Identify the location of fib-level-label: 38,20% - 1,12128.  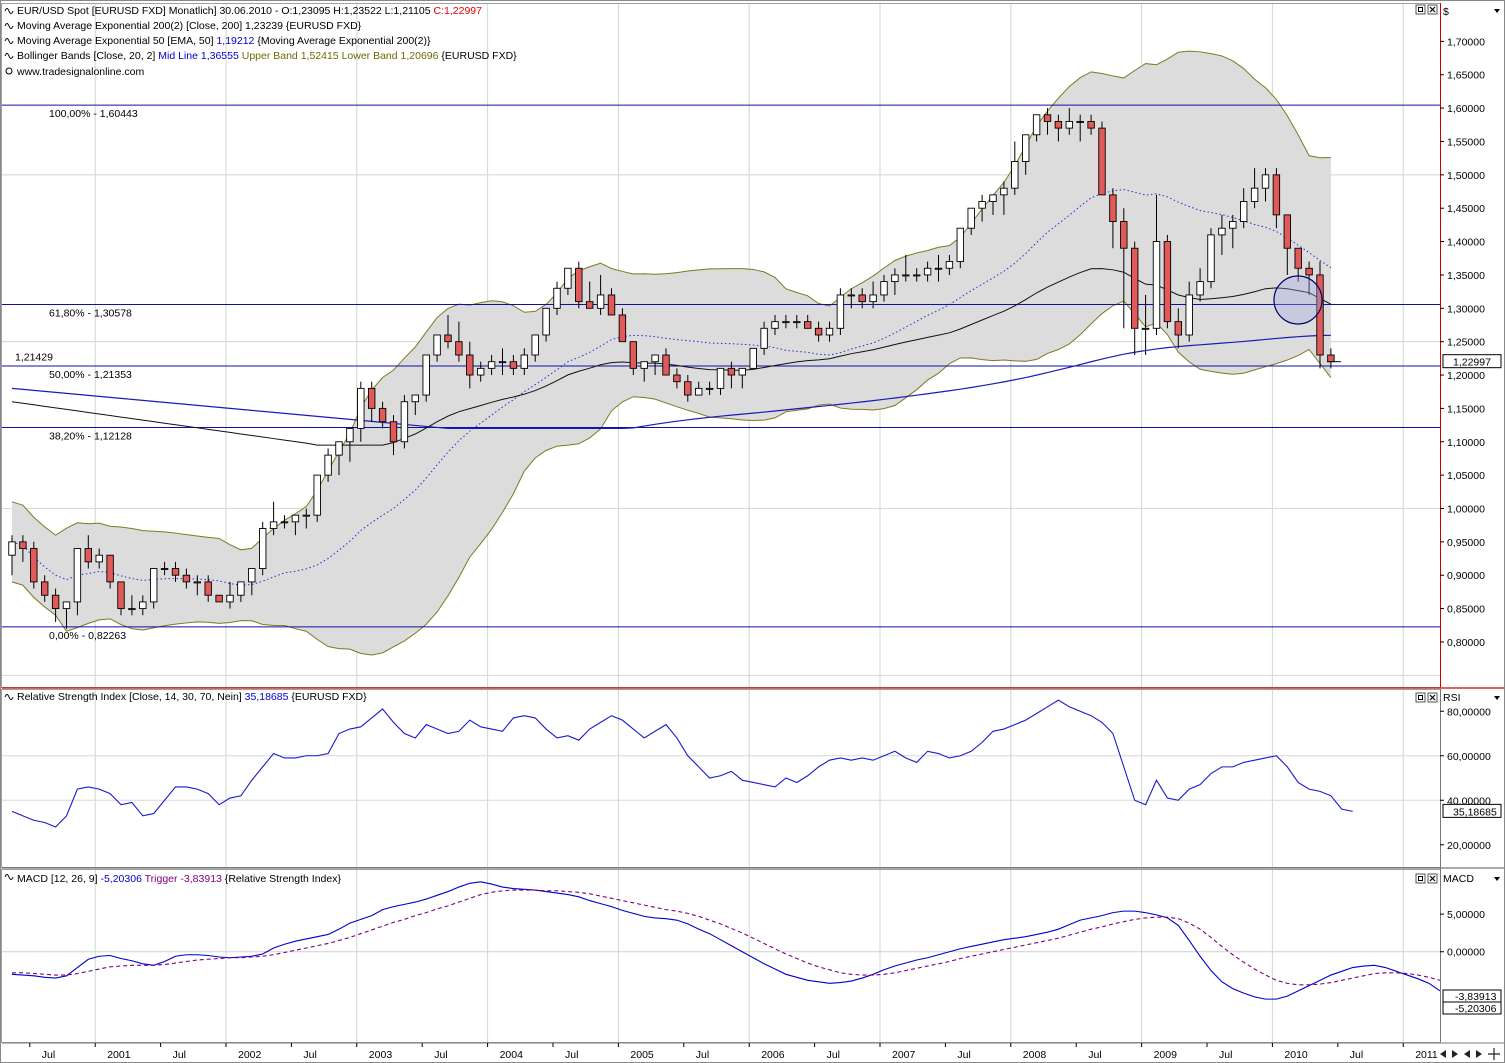
(90, 437).